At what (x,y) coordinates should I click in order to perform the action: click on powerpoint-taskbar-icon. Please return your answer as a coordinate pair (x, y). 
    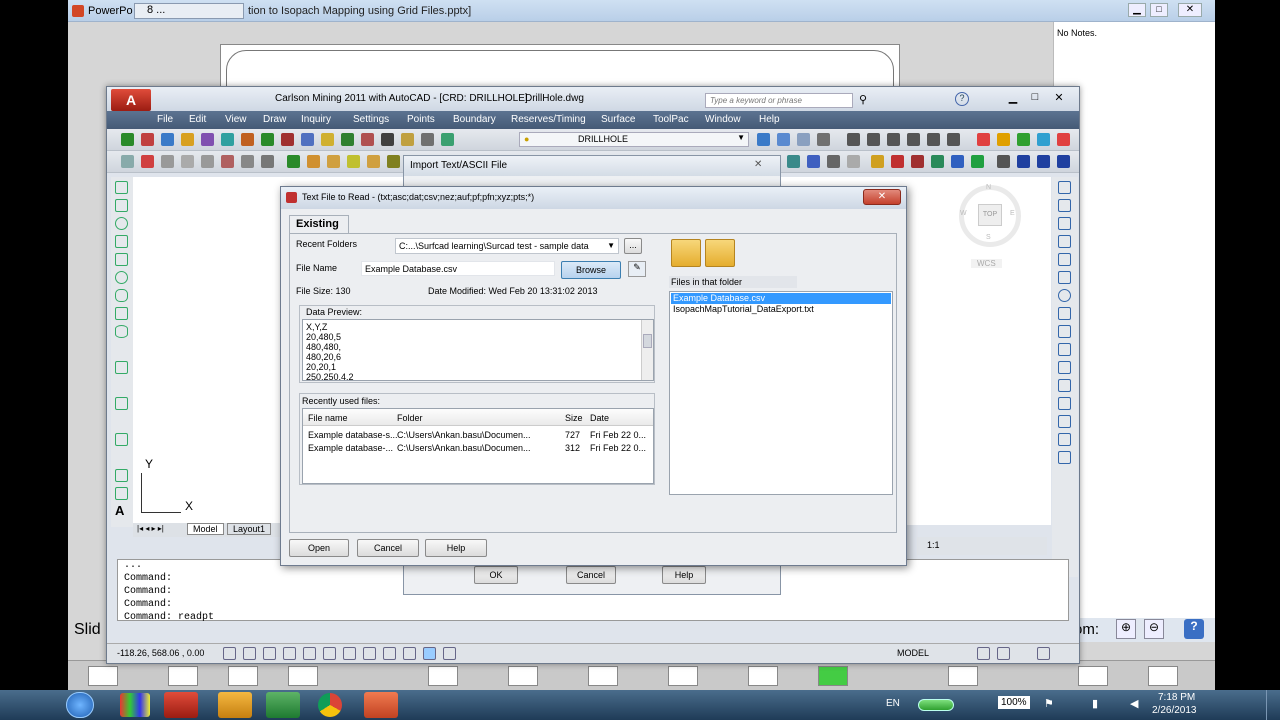
    Looking at the image, I should click on (381, 705).